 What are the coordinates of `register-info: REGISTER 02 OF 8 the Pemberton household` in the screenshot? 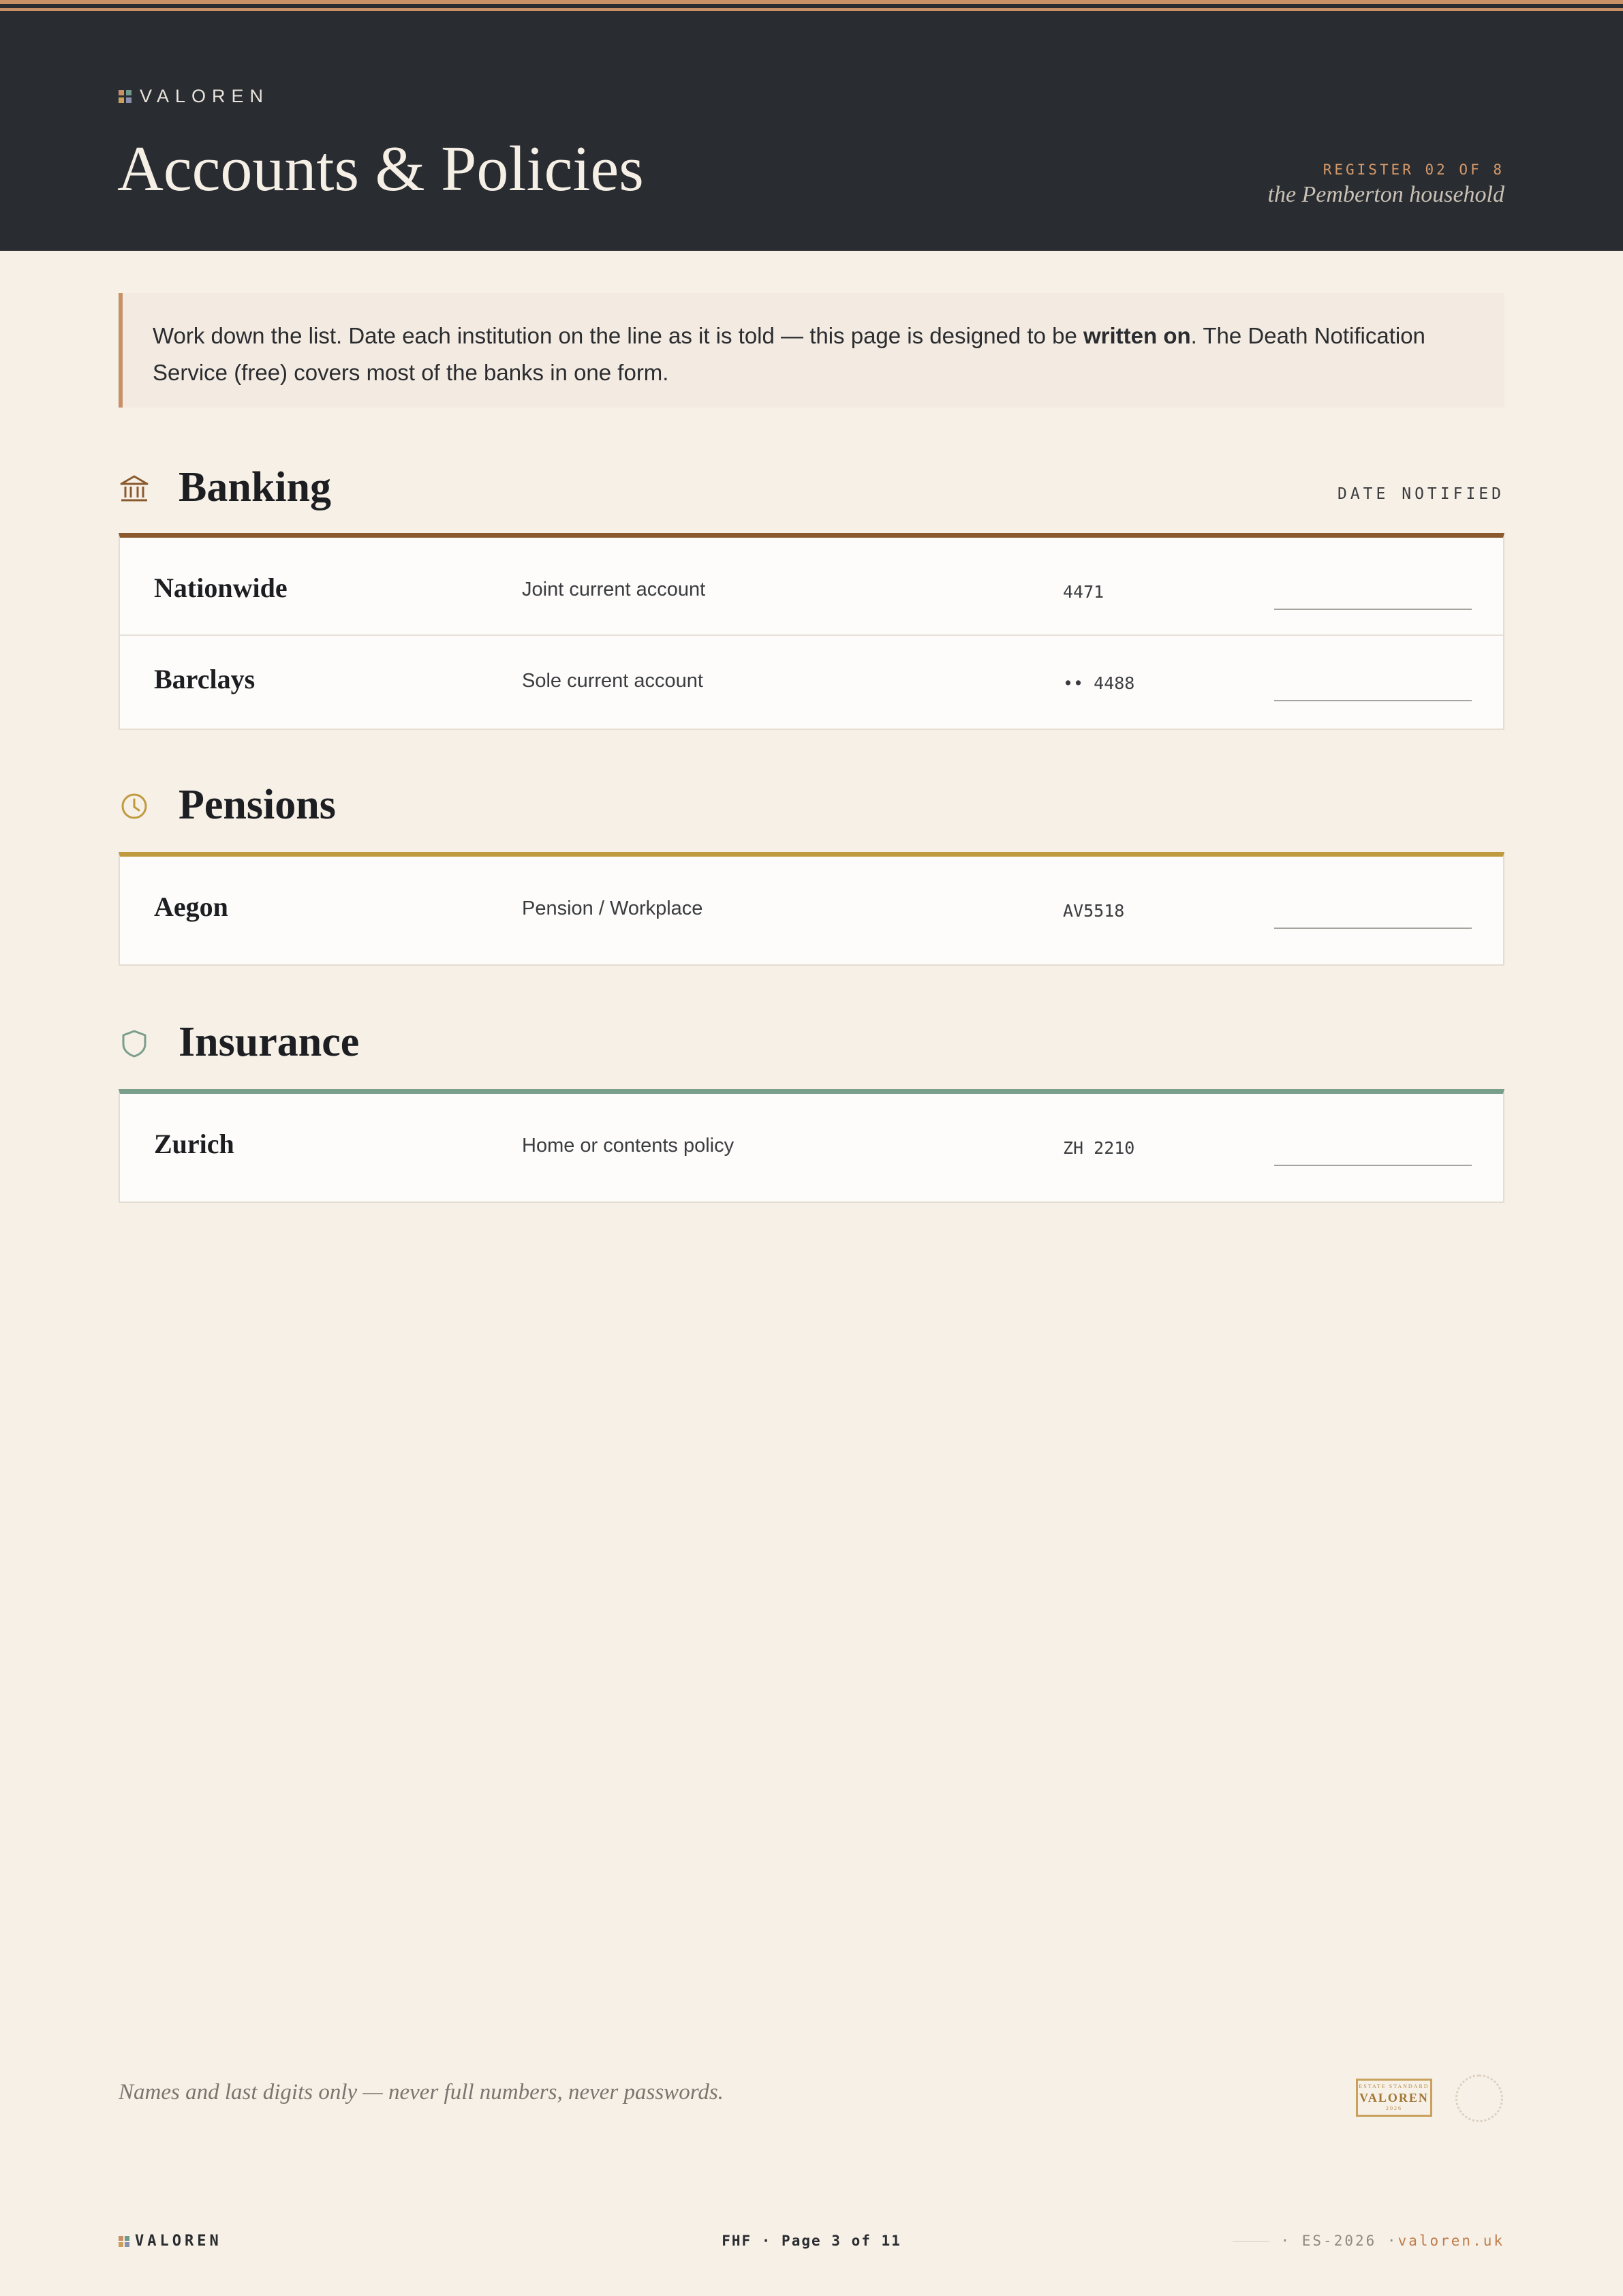 It's located at (1386, 185).